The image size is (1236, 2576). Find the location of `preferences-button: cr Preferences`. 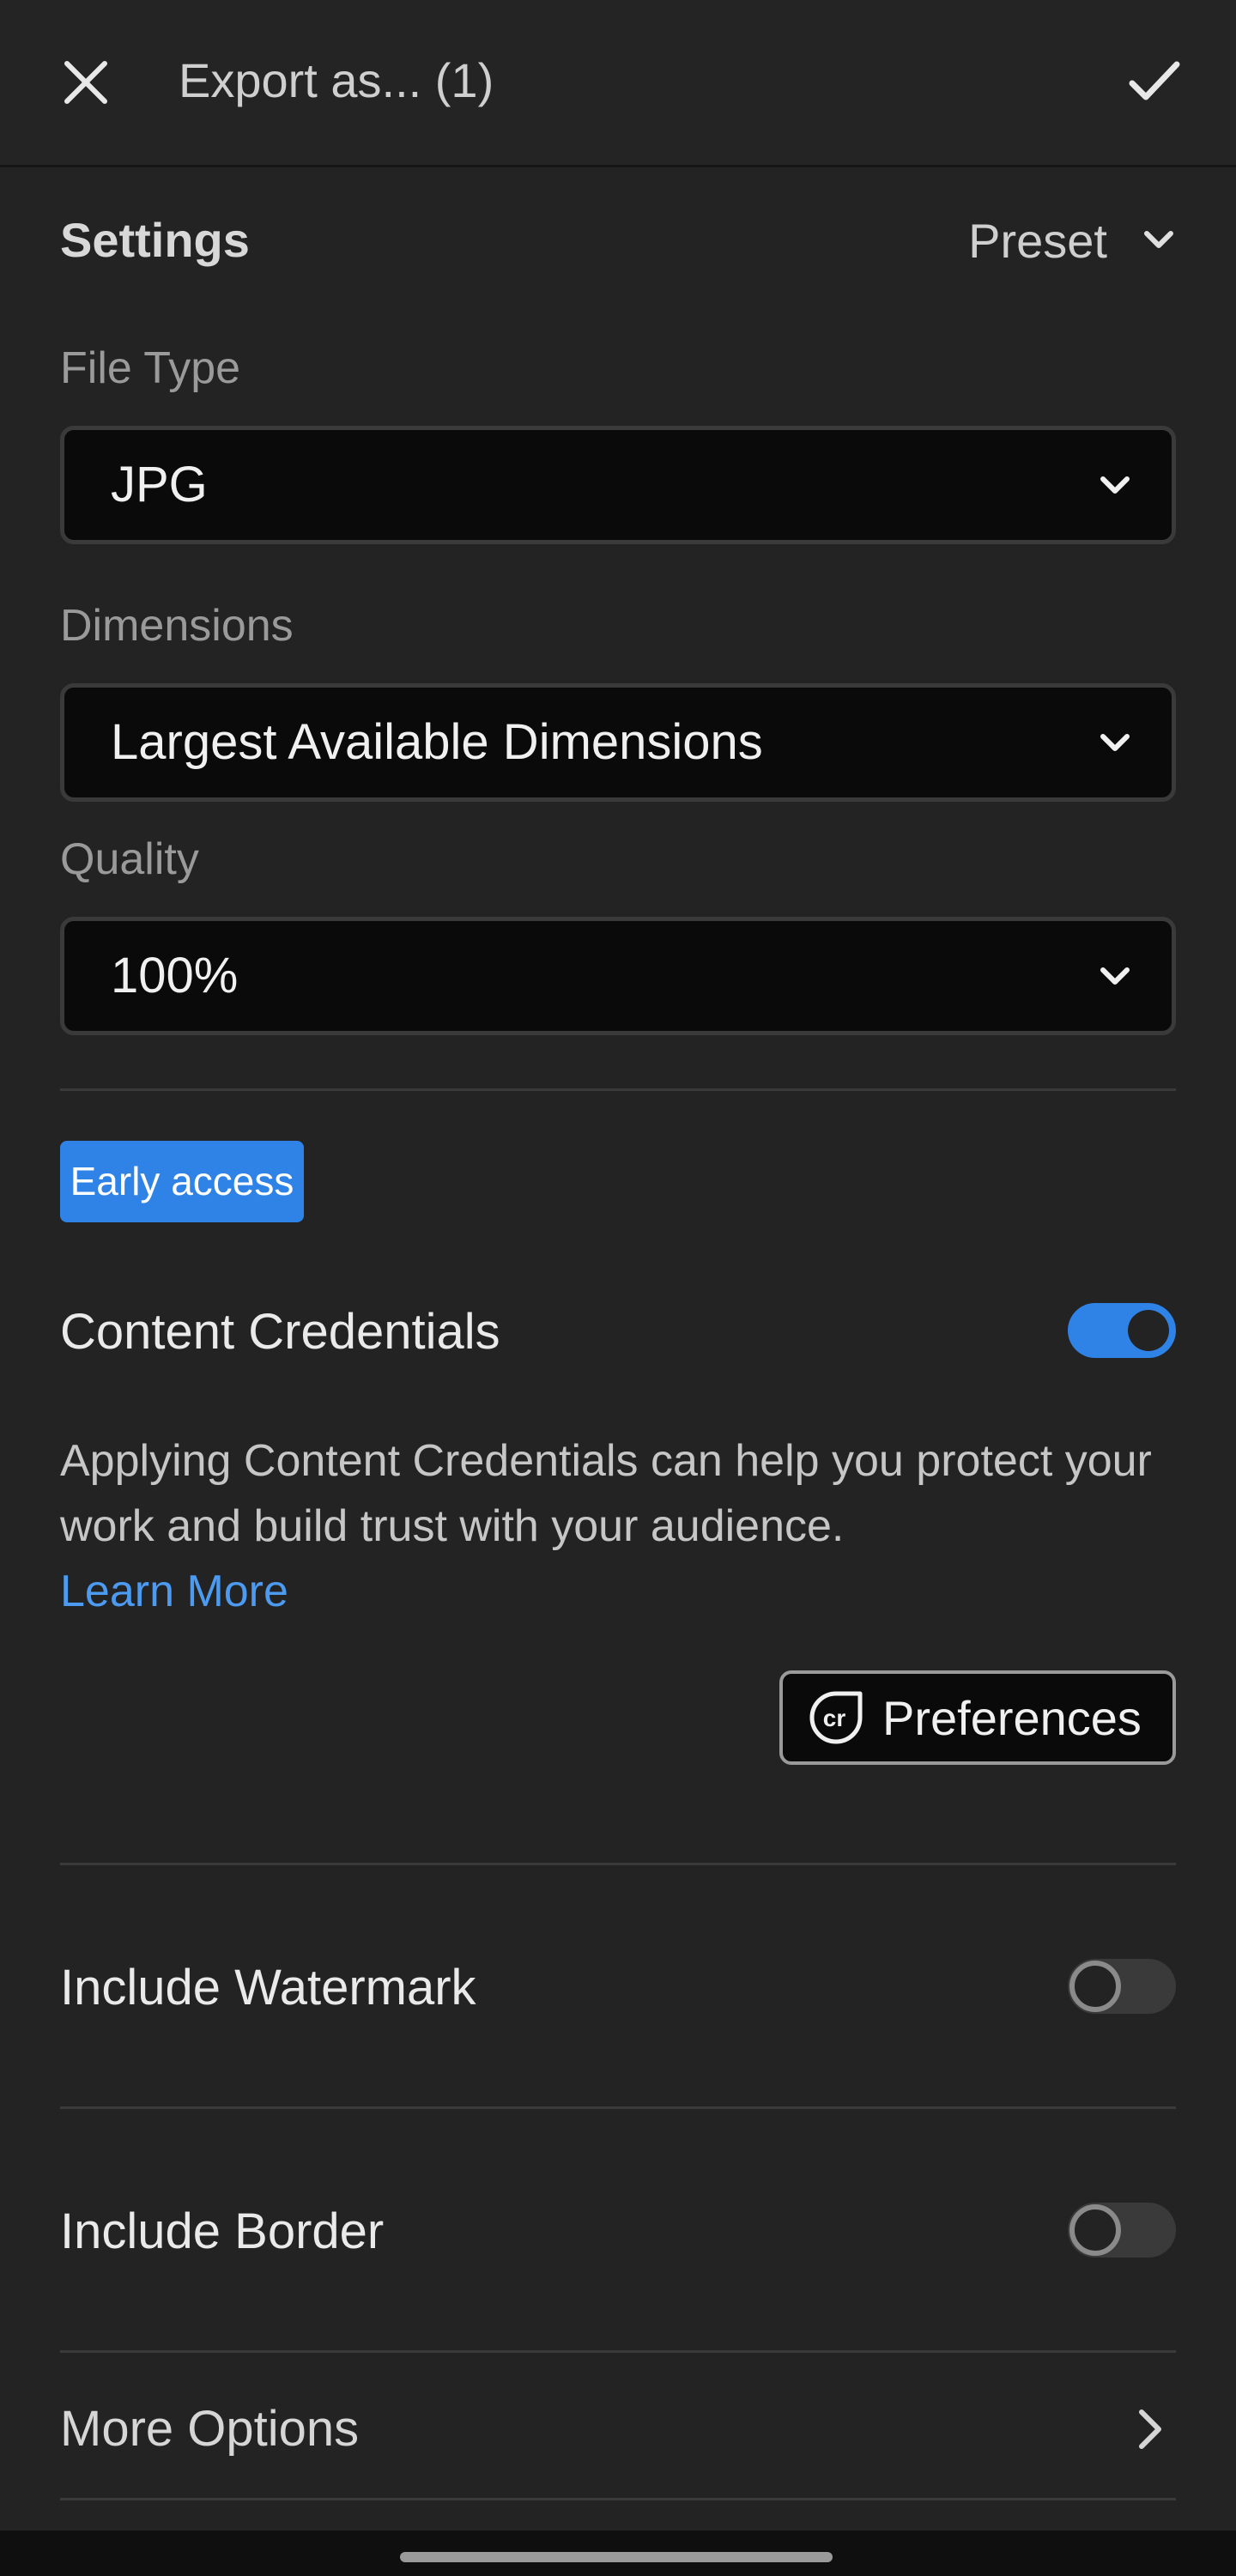

preferences-button: cr Preferences is located at coordinates (977, 1717).